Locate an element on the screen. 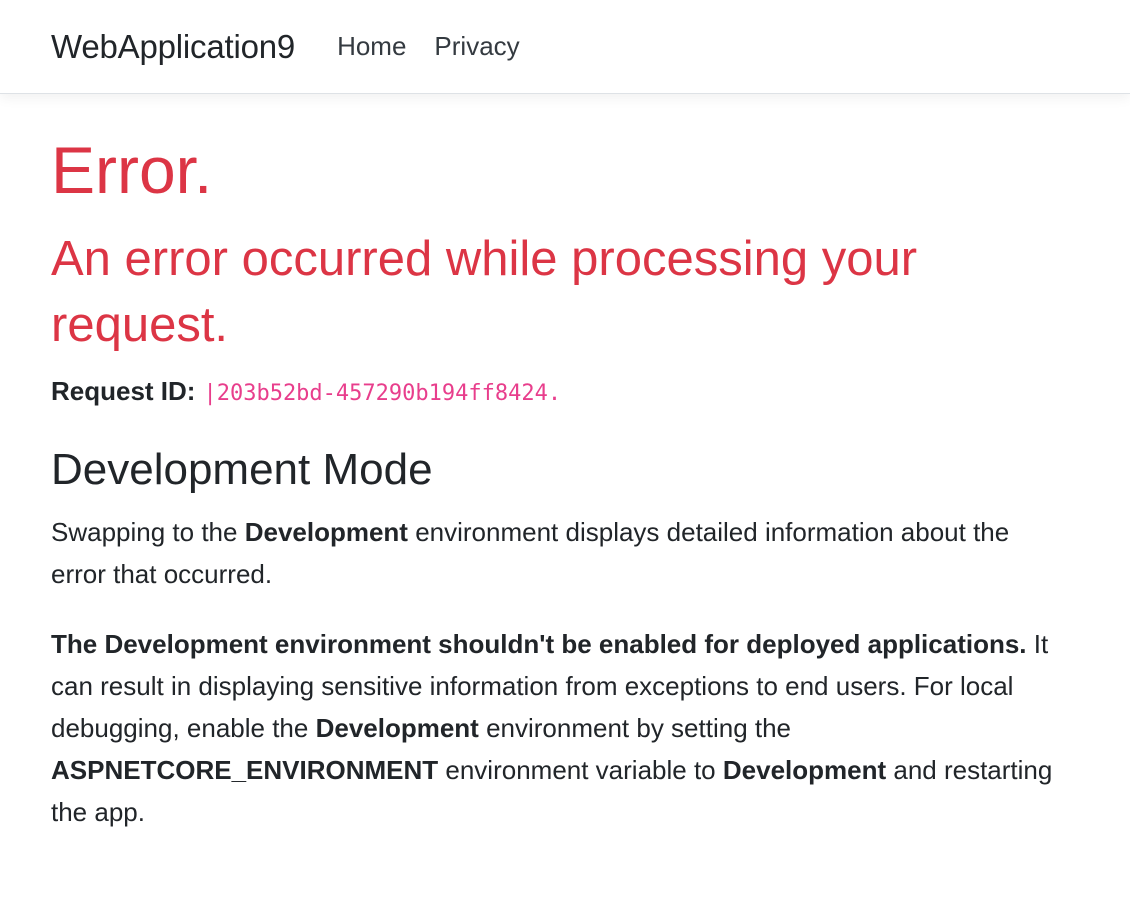  nav-link-home: Home is located at coordinates (371, 46).